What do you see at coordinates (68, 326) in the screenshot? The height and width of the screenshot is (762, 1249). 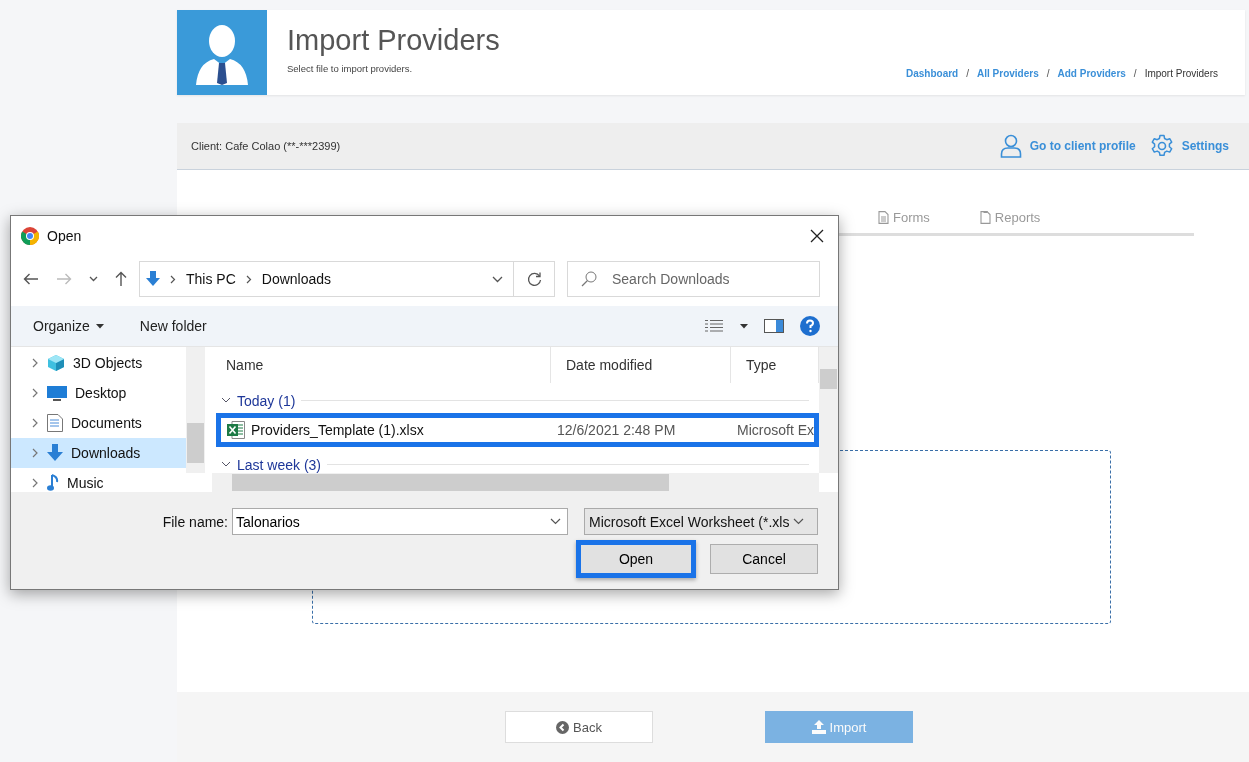 I see `menu-button: Organize` at bounding box center [68, 326].